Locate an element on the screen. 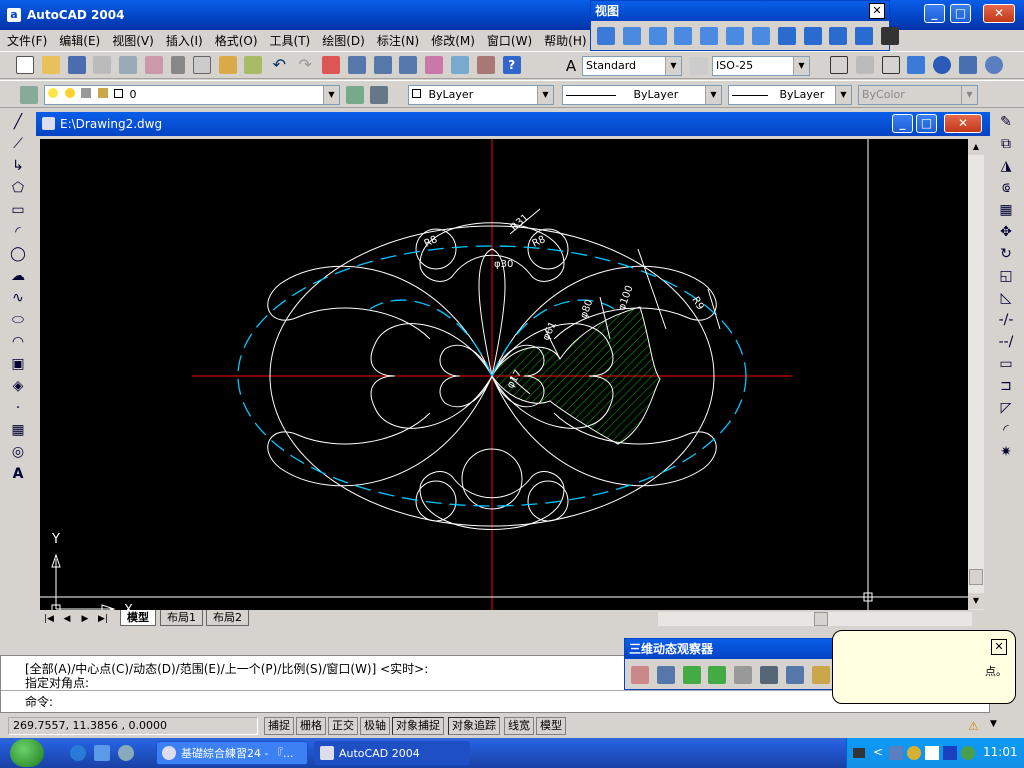 The width and height of the screenshot is (1024, 768). media-icon is located at coordinates (950, 753).